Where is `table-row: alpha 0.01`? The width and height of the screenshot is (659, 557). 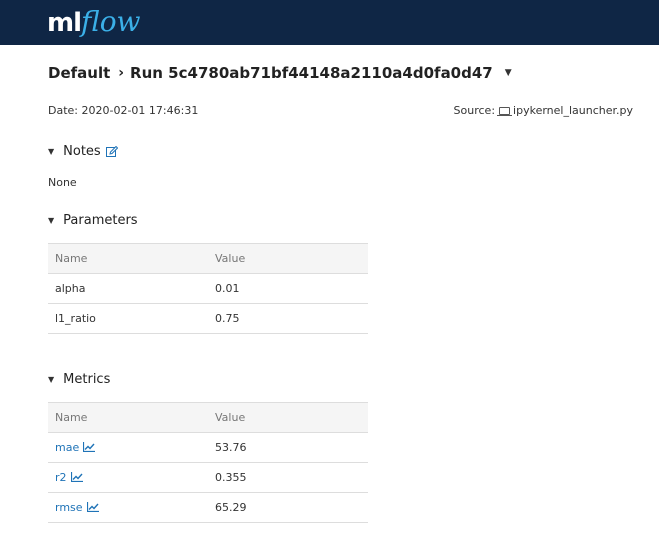
table-row: alpha 0.01 is located at coordinates (208, 288).